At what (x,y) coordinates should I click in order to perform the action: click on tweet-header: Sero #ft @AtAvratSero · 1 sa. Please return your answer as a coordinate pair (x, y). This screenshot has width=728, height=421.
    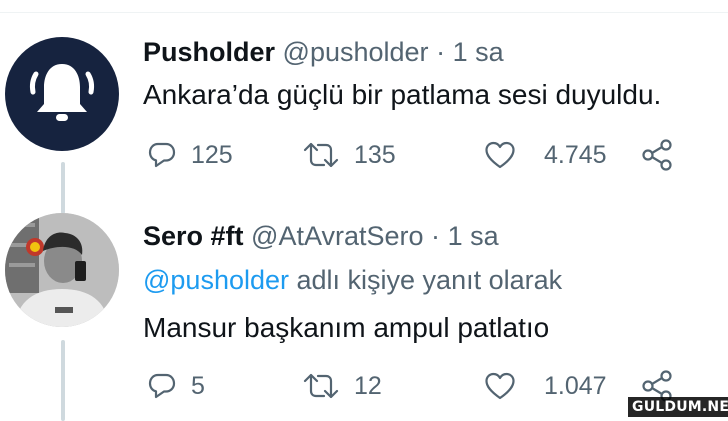
    Looking at the image, I should click on (321, 236).